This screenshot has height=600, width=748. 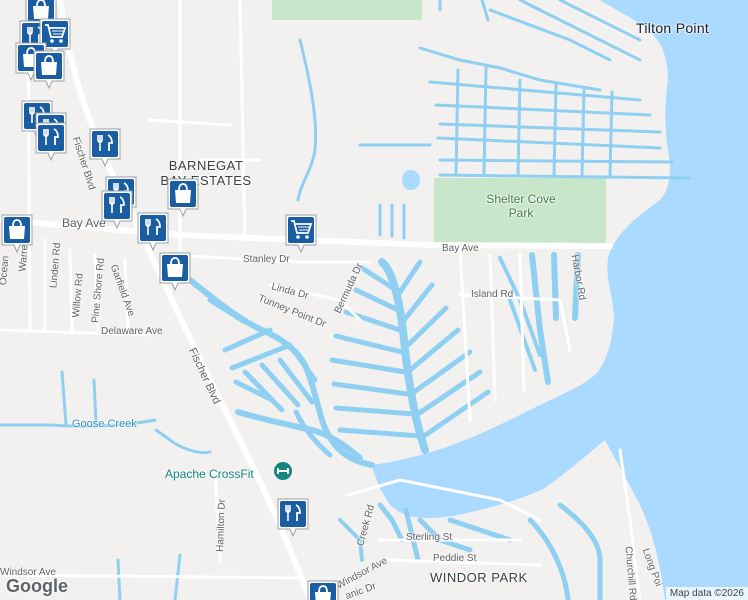 What do you see at coordinates (104, 424) in the screenshot?
I see `street-label-goose-creek: Goose Creek` at bounding box center [104, 424].